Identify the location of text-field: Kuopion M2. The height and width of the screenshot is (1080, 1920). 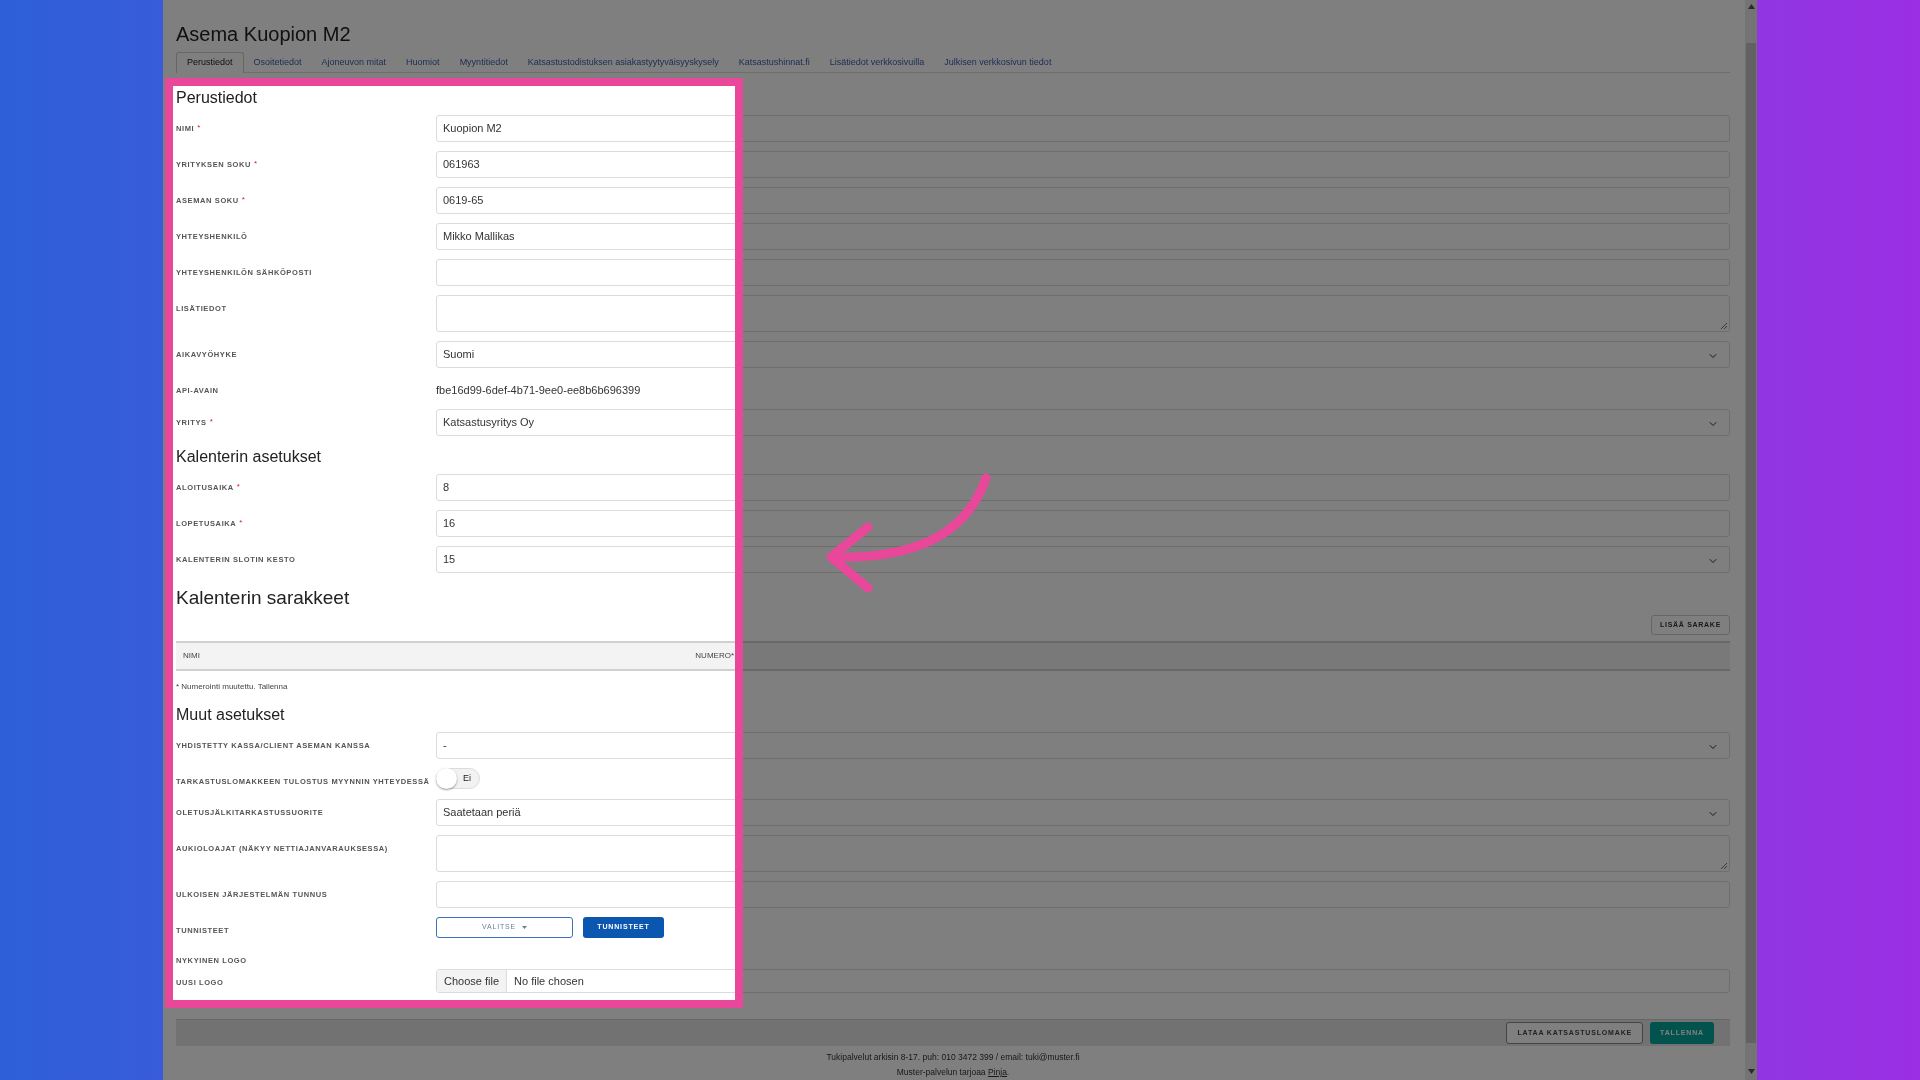
(1083, 128).